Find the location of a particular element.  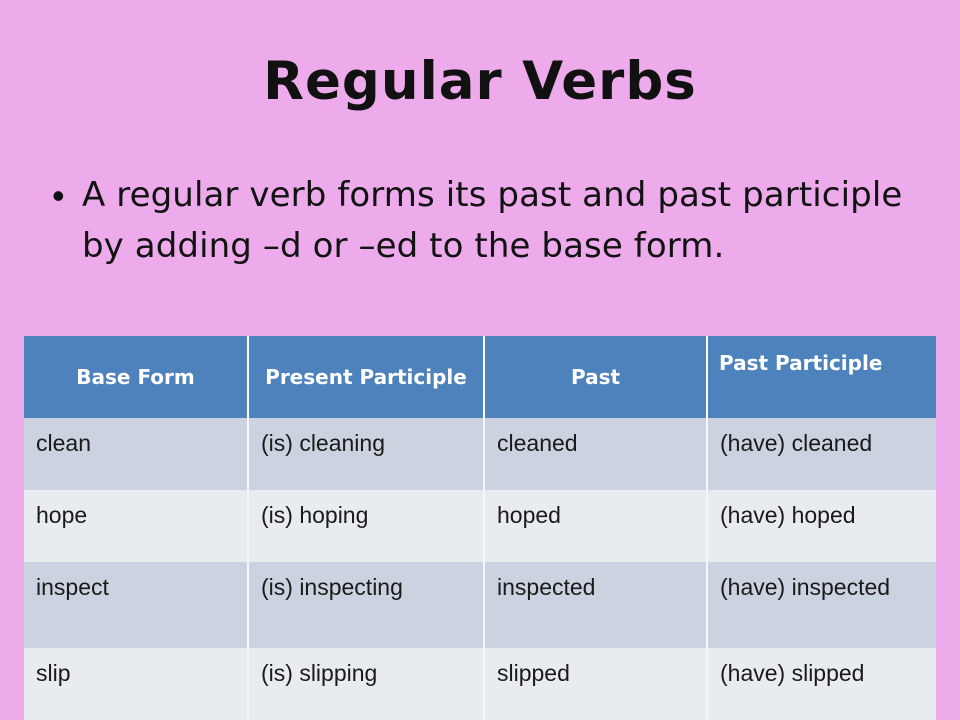

table-row: hope (is) hoping hoped (have) hoped is located at coordinates (480, 526).